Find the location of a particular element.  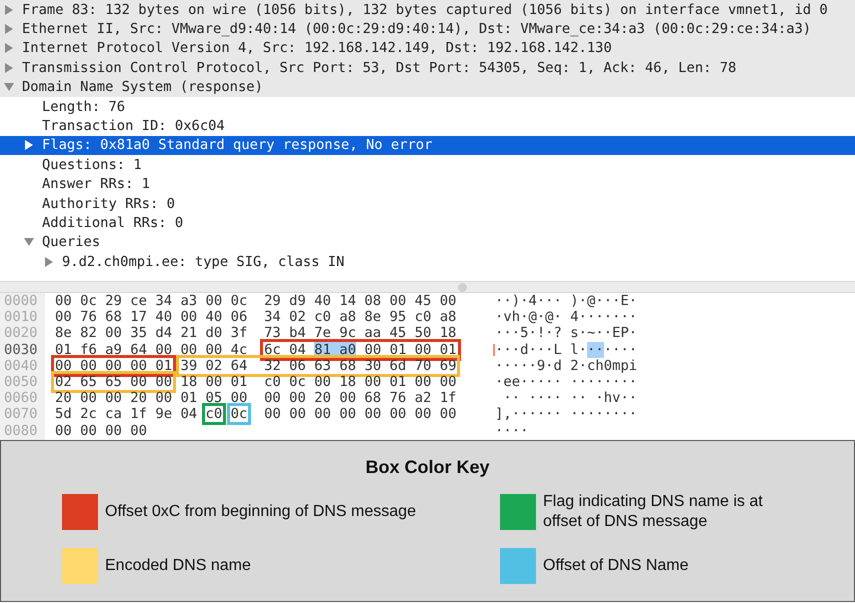

hex-bytes: 02 65 65 00 00 is located at coordinates (113, 382).